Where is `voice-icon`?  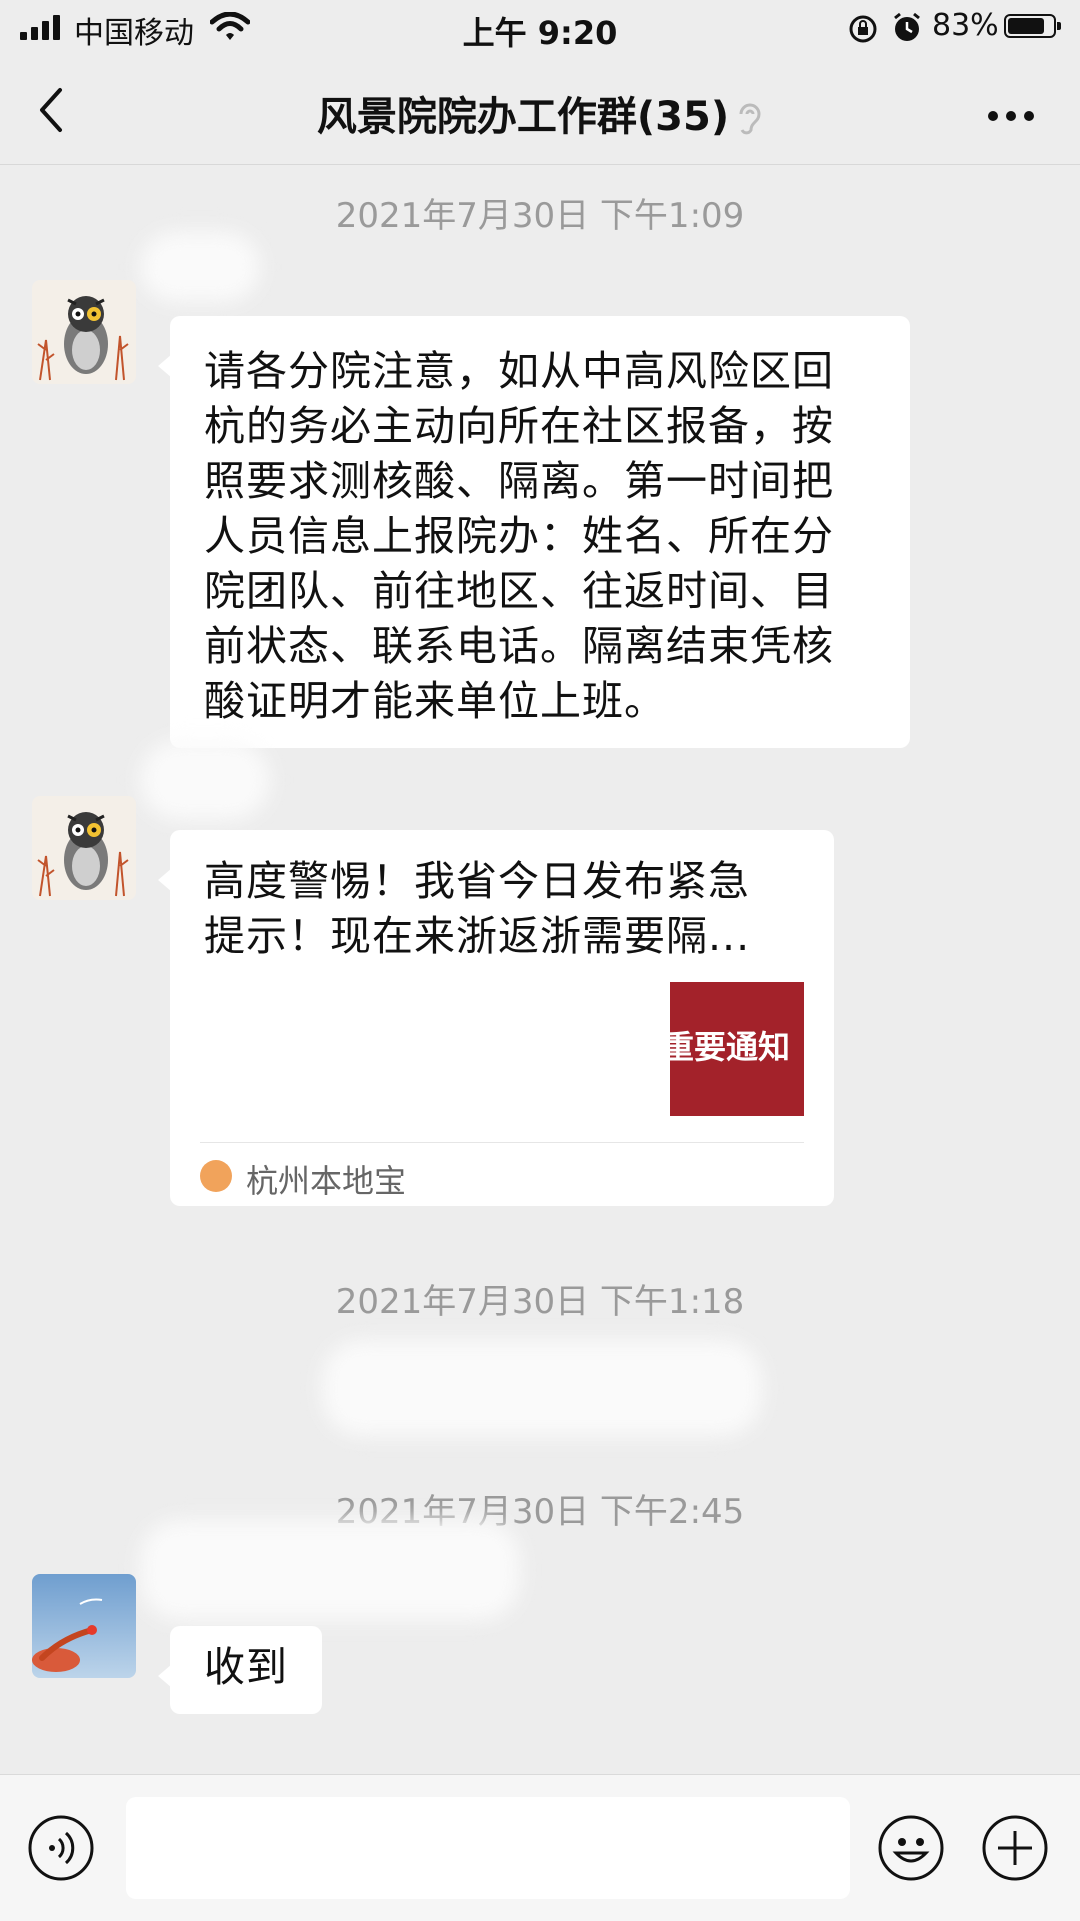 voice-icon is located at coordinates (61, 1848).